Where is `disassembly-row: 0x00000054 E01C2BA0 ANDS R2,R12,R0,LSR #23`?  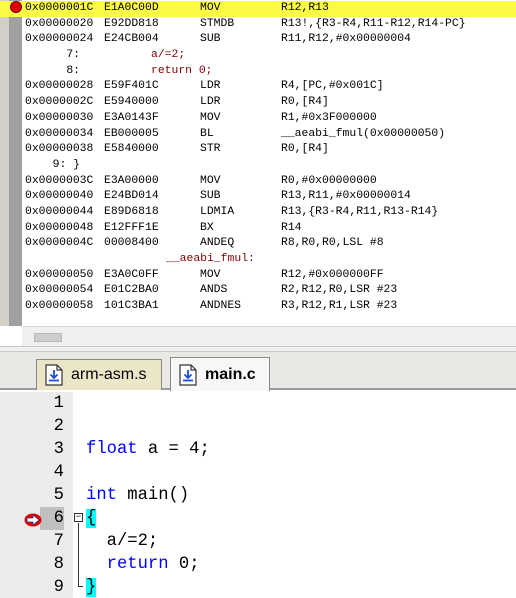 disassembly-row: 0x00000054 E01C2BA0 ANDS R2,R12,R0,LSR #23 is located at coordinates (258, 291).